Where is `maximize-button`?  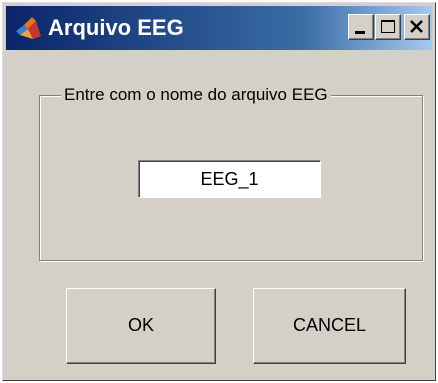 maximize-button is located at coordinates (388, 27).